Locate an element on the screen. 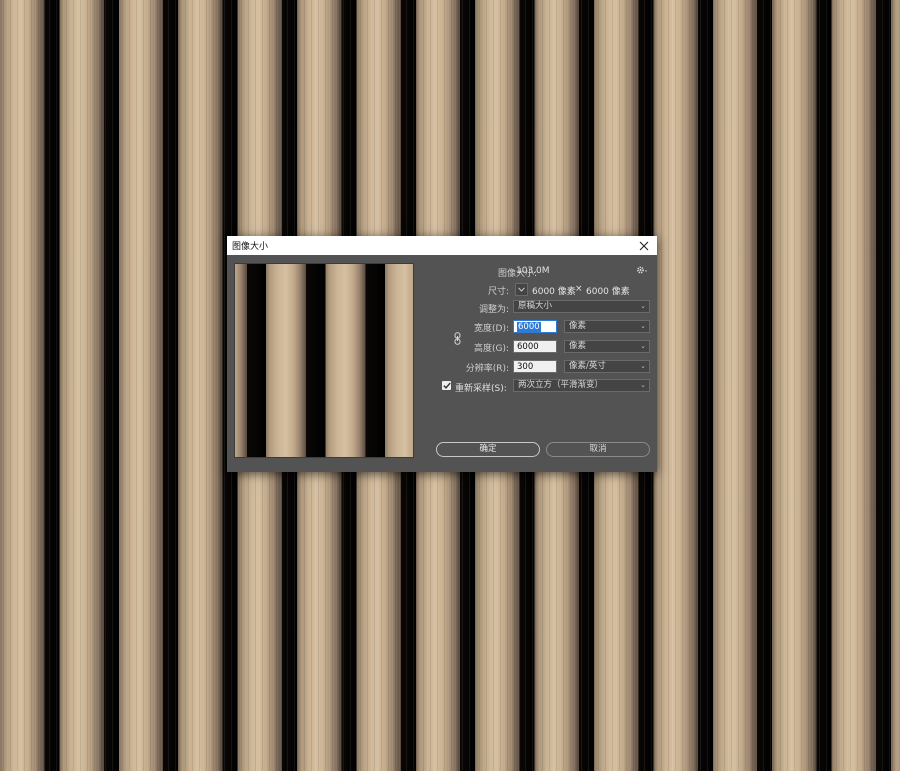 The height and width of the screenshot is (771, 900). height-unit-select: 像素 ⌄ is located at coordinates (607, 346).